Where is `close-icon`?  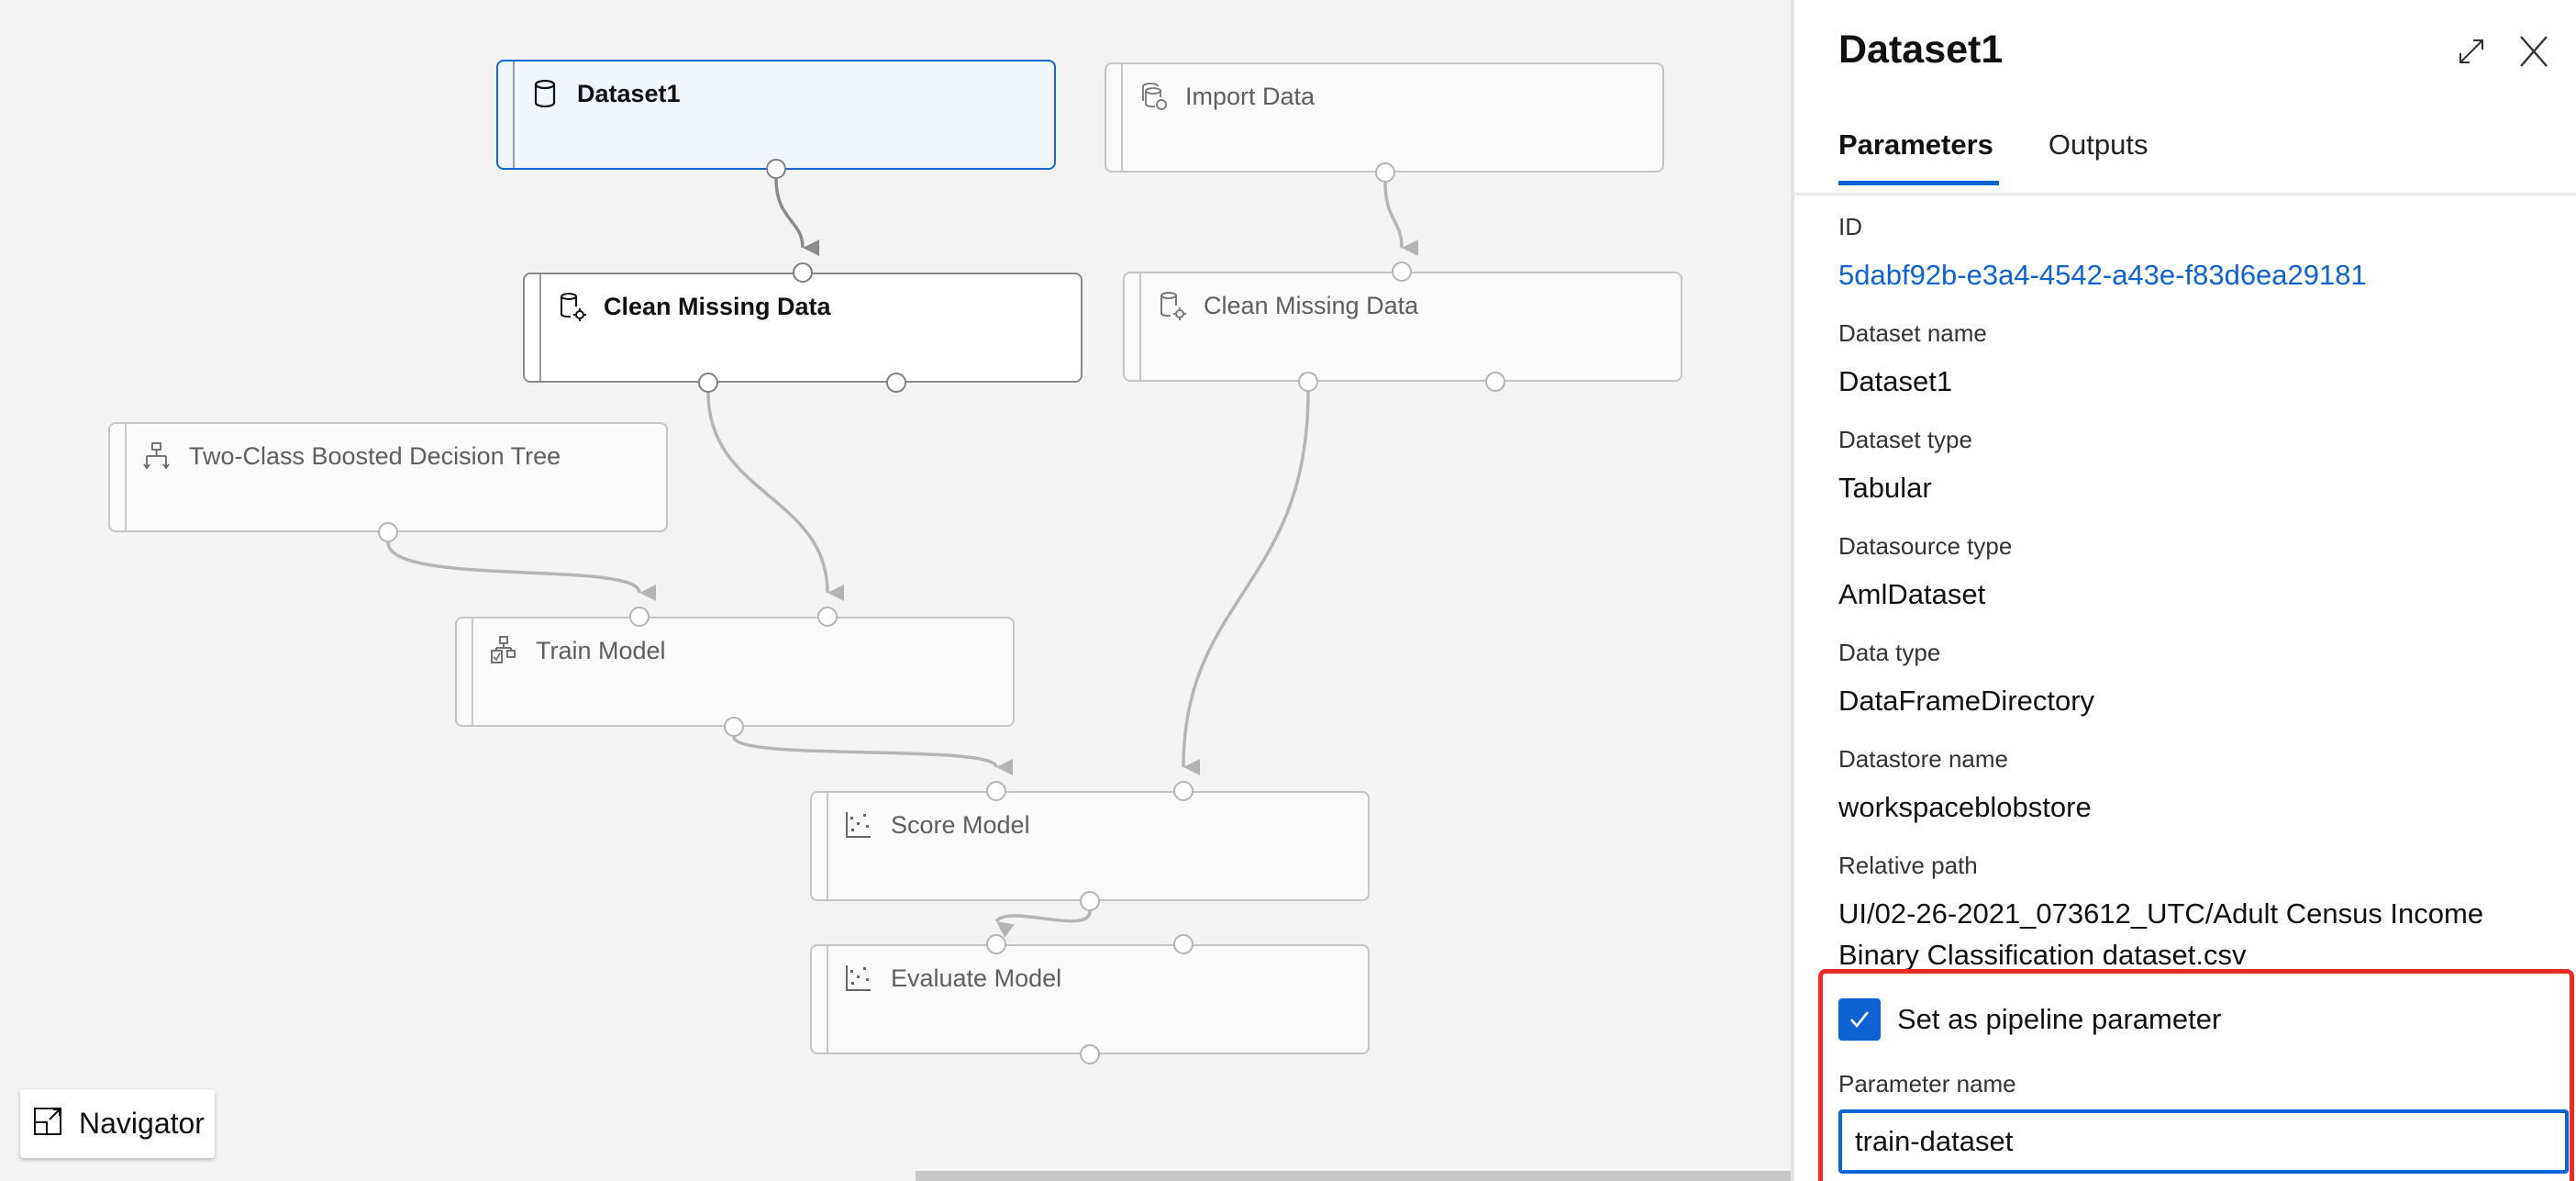
close-icon is located at coordinates (2534, 52).